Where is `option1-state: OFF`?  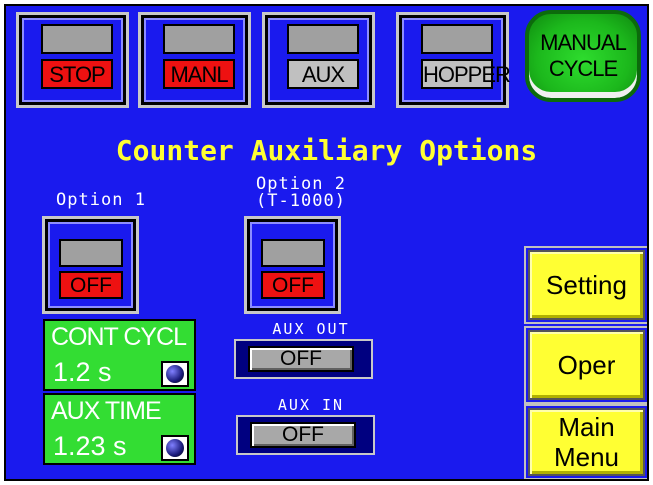 option1-state: OFF is located at coordinates (91, 285).